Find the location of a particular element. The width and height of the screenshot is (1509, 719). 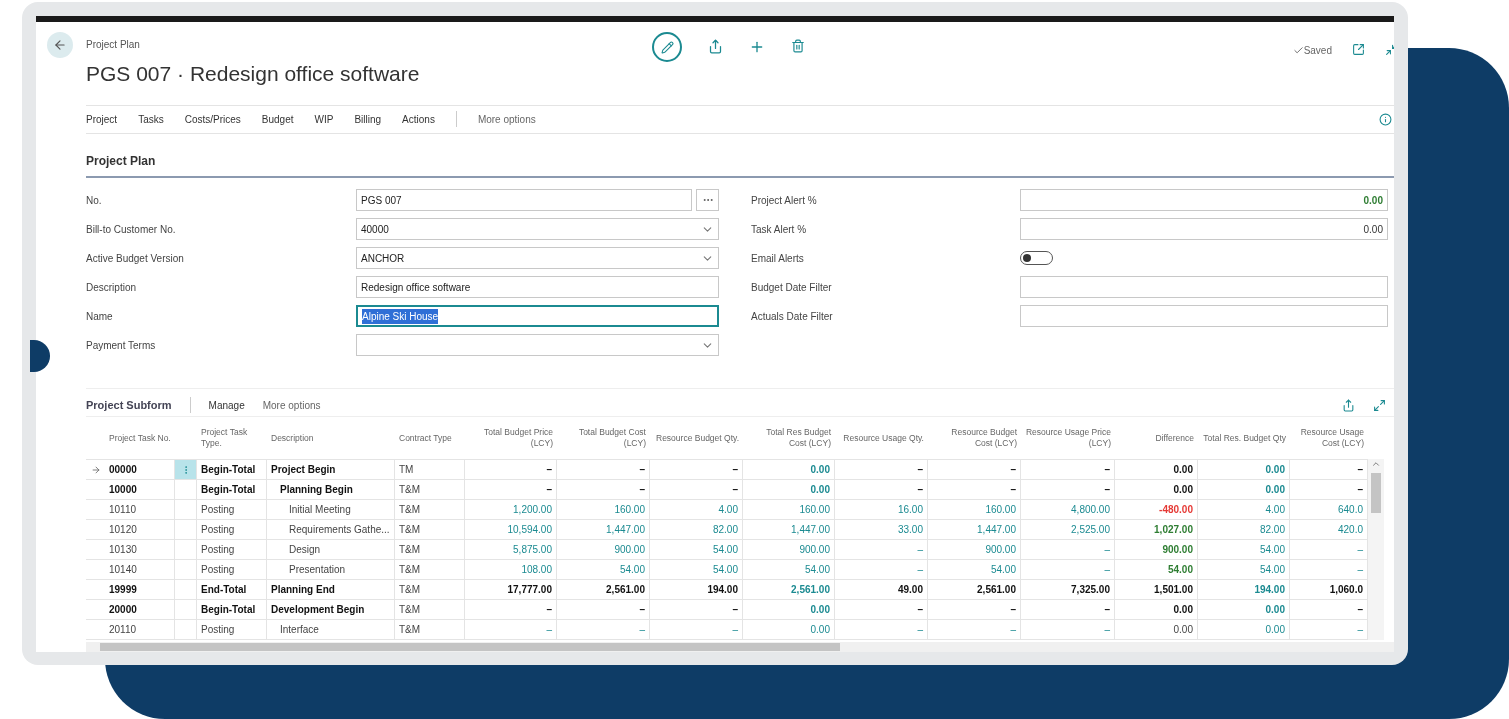

table-cell: 10000 is located at coordinates (140, 490).